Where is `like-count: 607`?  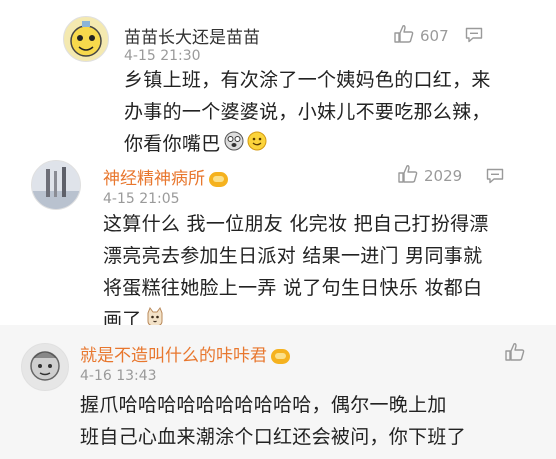 like-count: 607 is located at coordinates (434, 36).